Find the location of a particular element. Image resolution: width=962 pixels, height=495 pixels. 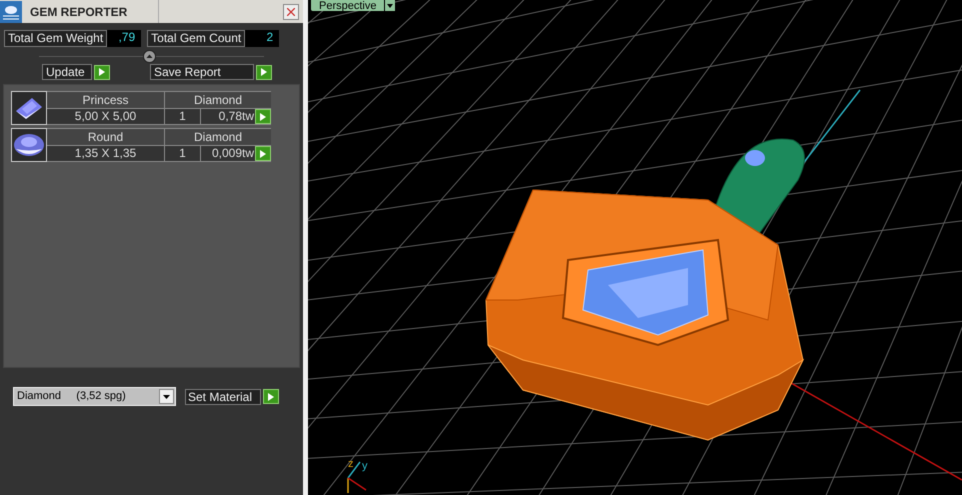

square-gem-icon is located at coordinates (29, 108).